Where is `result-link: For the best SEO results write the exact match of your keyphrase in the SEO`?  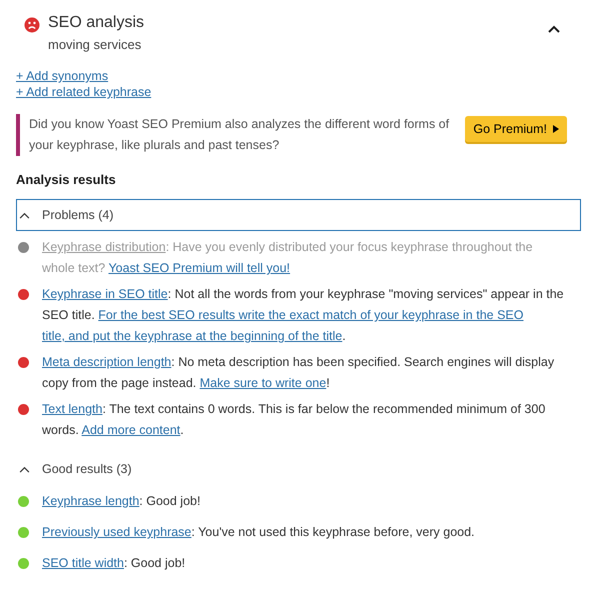 result-link: For the best SEO results write the exact match of your keyphrase in the SEO is located at coordinates (311, 315).